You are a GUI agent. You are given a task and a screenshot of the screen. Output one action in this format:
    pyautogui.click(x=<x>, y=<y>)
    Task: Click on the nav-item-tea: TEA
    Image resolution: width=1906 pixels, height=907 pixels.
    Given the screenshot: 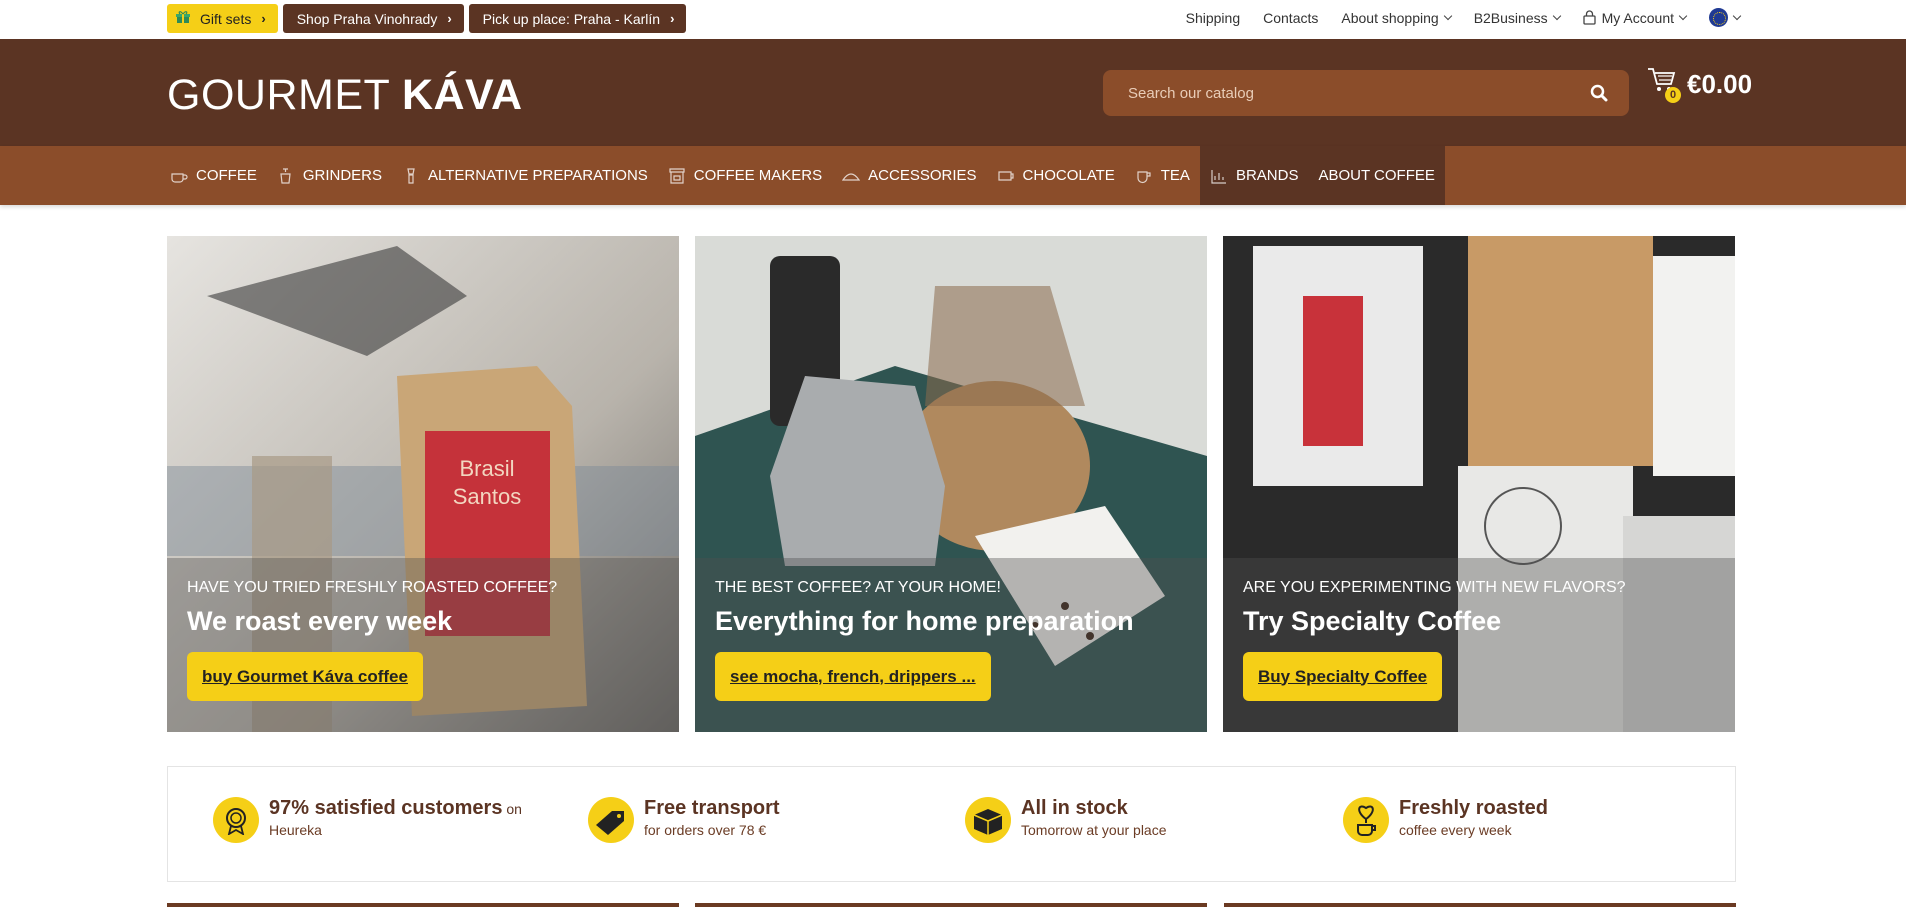 What is the action you would take?
    pyautogui.click(x=1162, y=175)
    